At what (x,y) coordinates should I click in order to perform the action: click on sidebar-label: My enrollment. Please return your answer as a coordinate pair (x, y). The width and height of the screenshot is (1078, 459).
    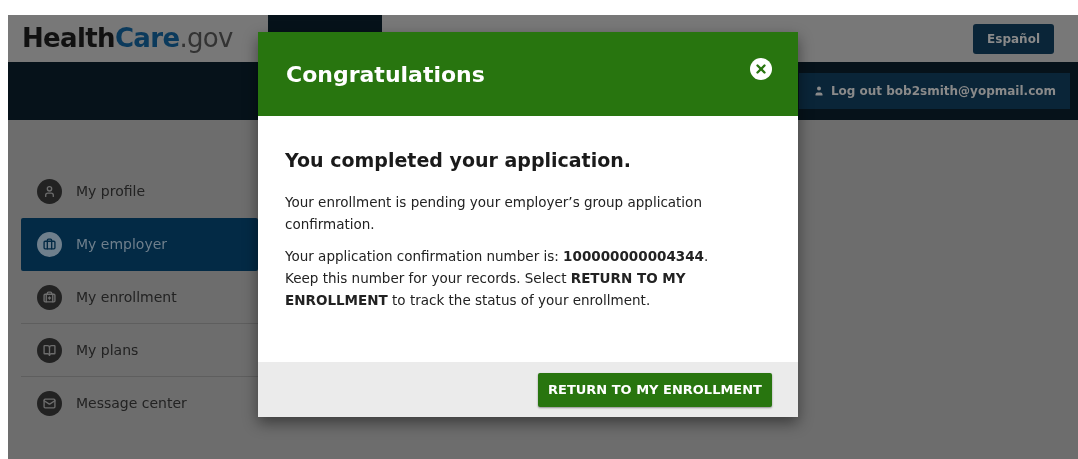
    Looking at the image, I should click on (126, 297).